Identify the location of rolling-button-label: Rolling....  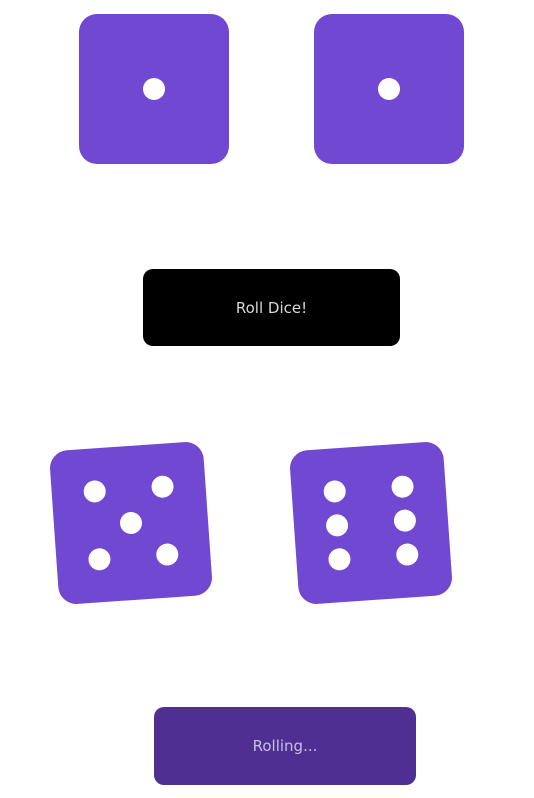
(285, 746).